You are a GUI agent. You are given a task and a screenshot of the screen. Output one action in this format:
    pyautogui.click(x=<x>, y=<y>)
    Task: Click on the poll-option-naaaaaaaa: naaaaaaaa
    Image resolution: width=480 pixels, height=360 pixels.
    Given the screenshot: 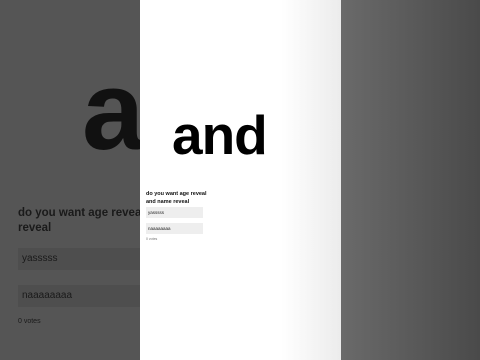 What is the action you would take?
    pyautogui.click(x=174, y=228)
    